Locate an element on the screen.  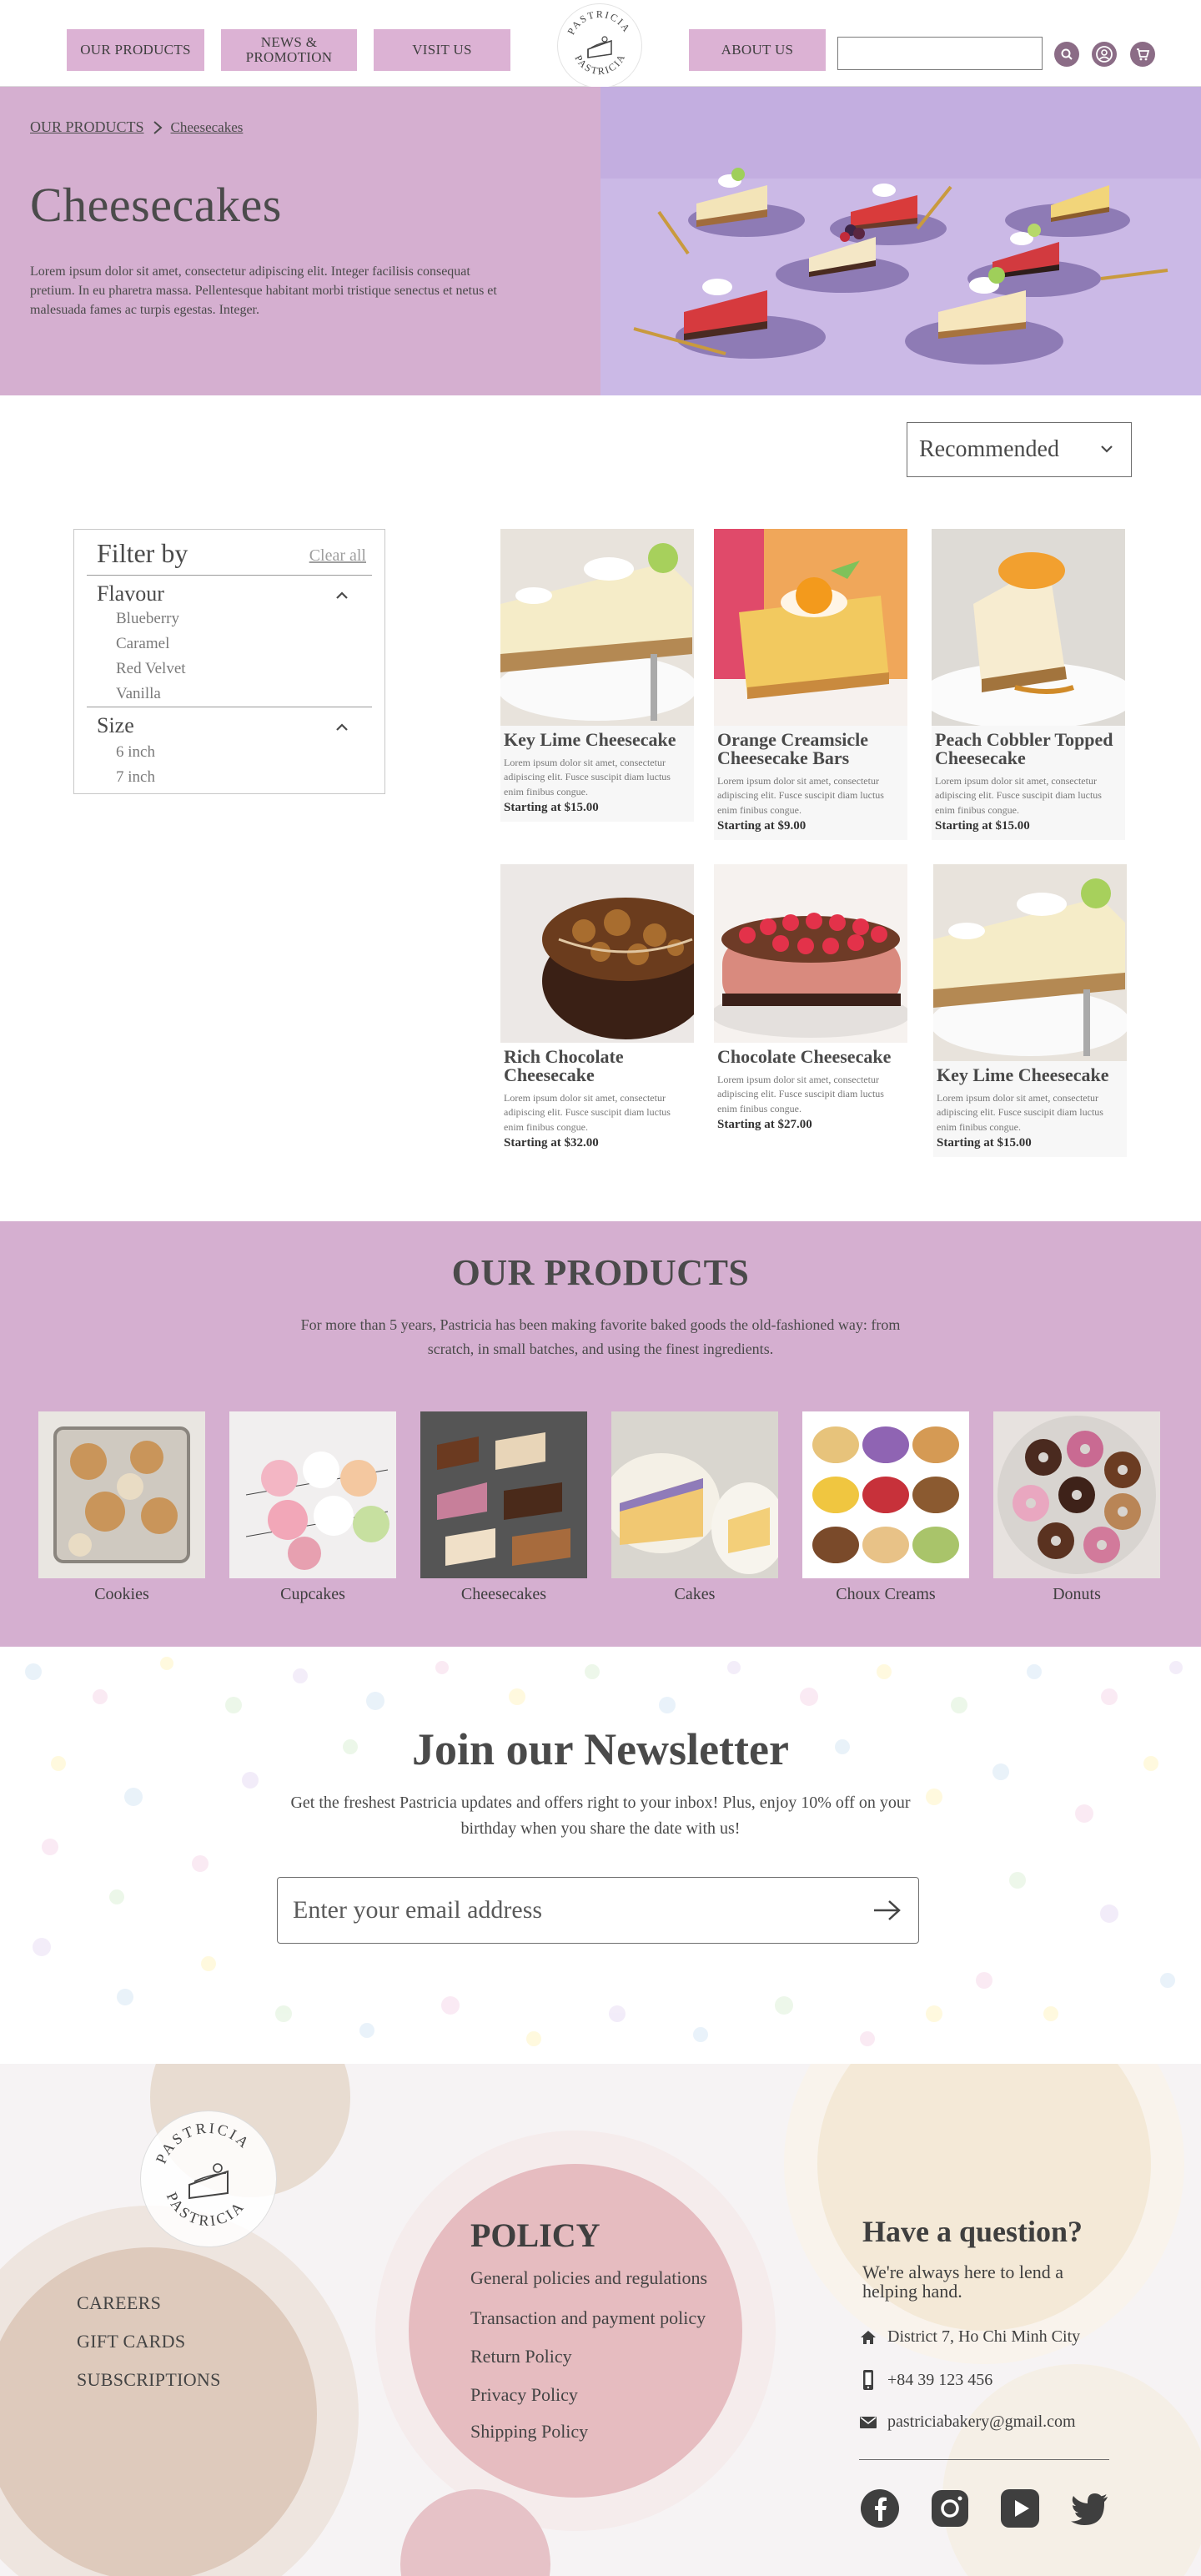
nav-news-promotion: NEWS & PROMOTION is located at coordinates (289, 50).